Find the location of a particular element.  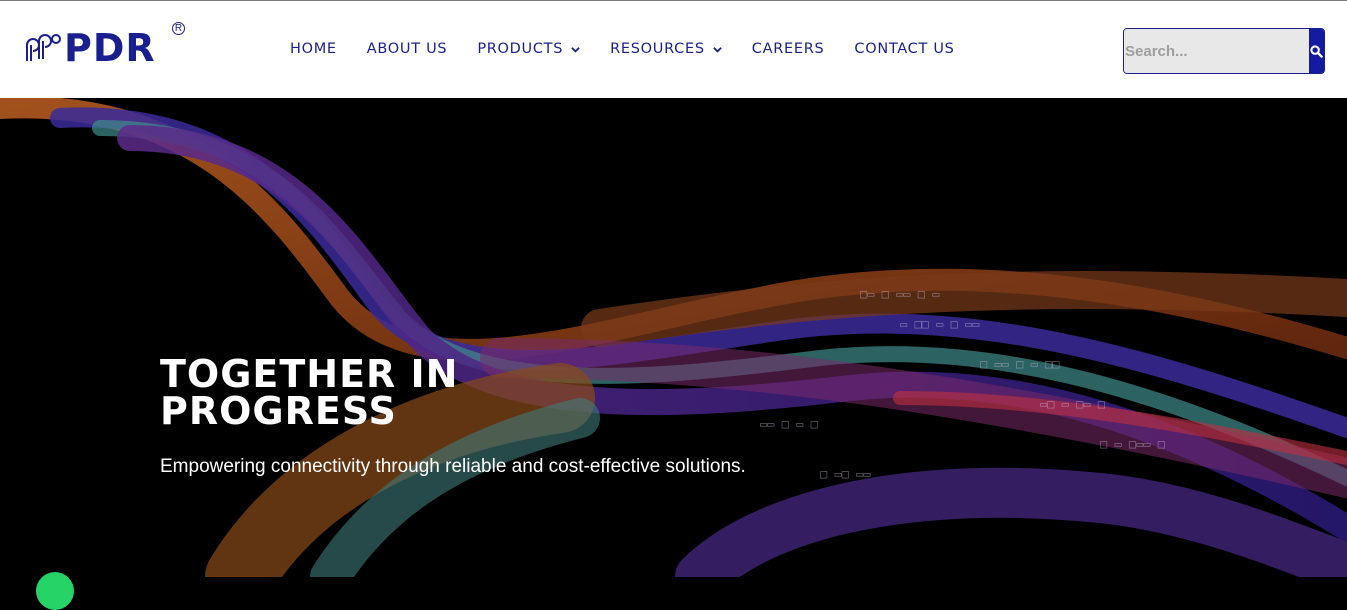

search-input is located at coordinates (1217, 51).